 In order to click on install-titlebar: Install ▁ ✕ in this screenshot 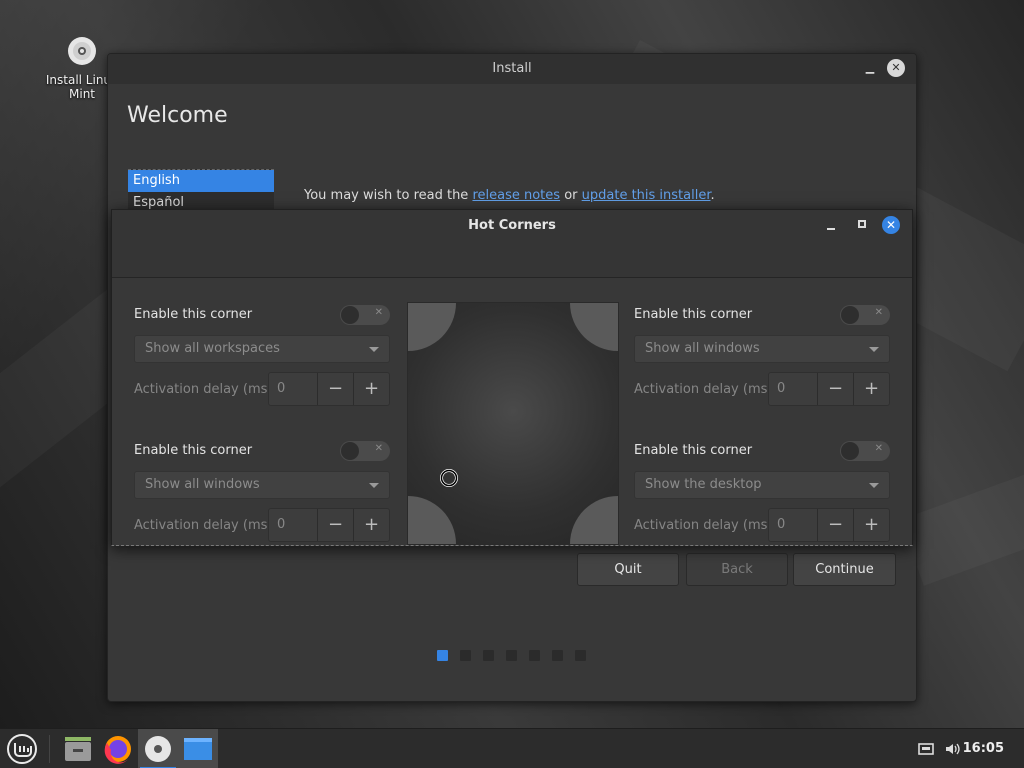, I will do `click(512, 69)`.